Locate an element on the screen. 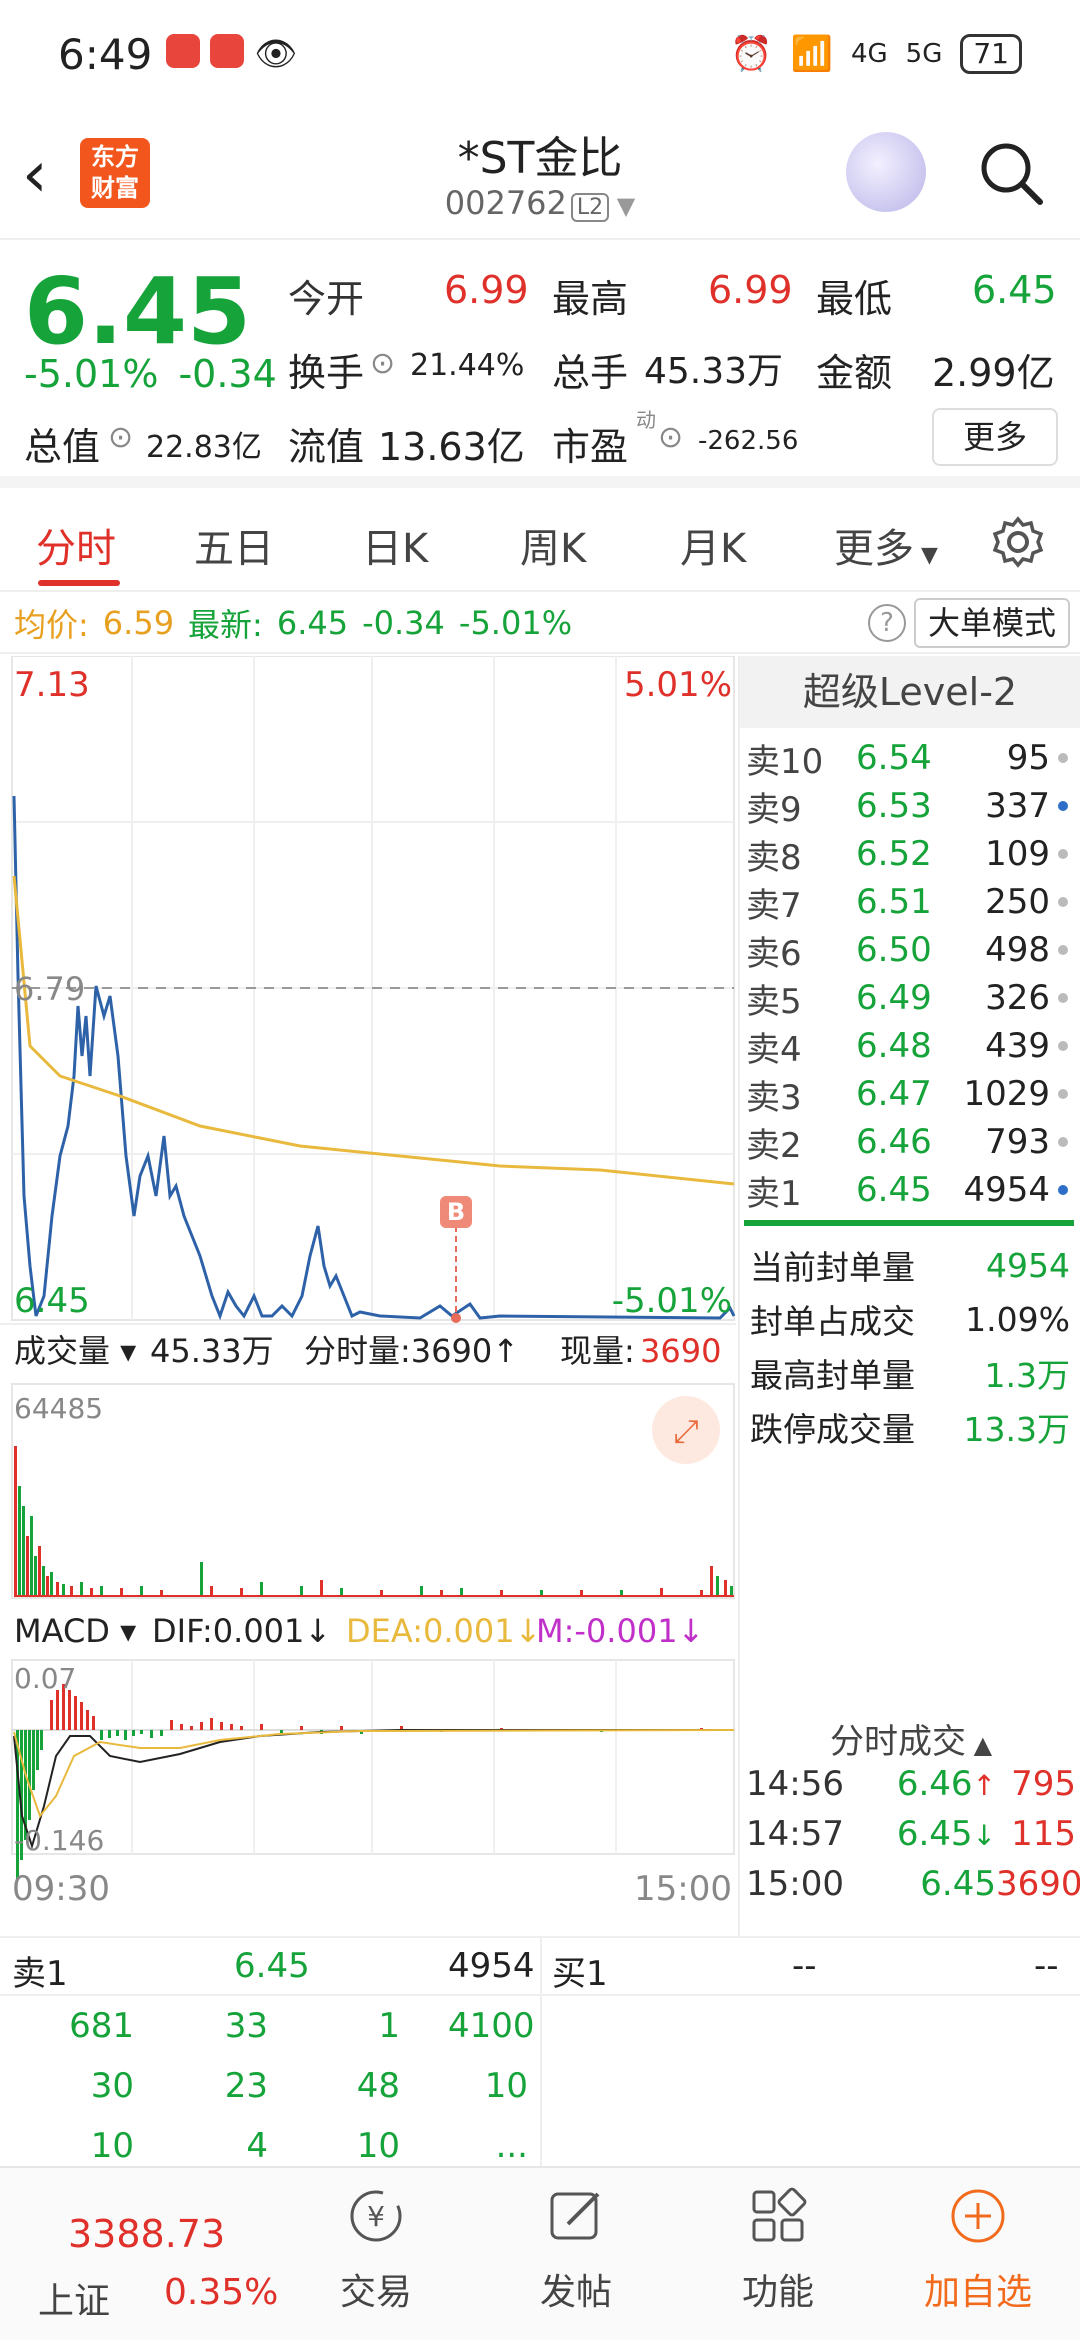 This screenshot has width=1080, height=2340. level-badge: L2 is located at coordinates (590, 207).